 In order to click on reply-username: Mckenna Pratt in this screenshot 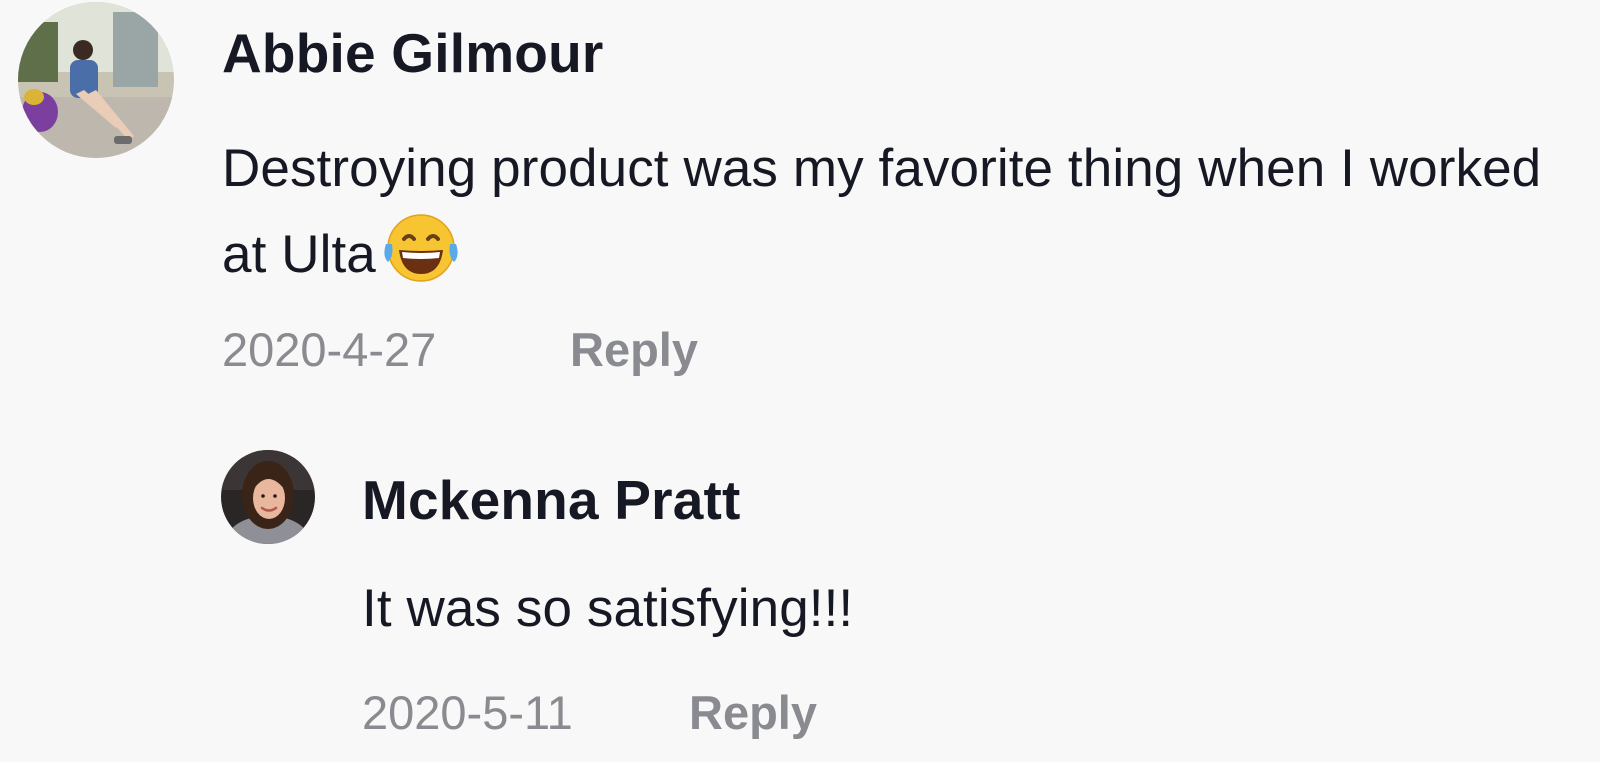, I will do `click(551, 500)`.